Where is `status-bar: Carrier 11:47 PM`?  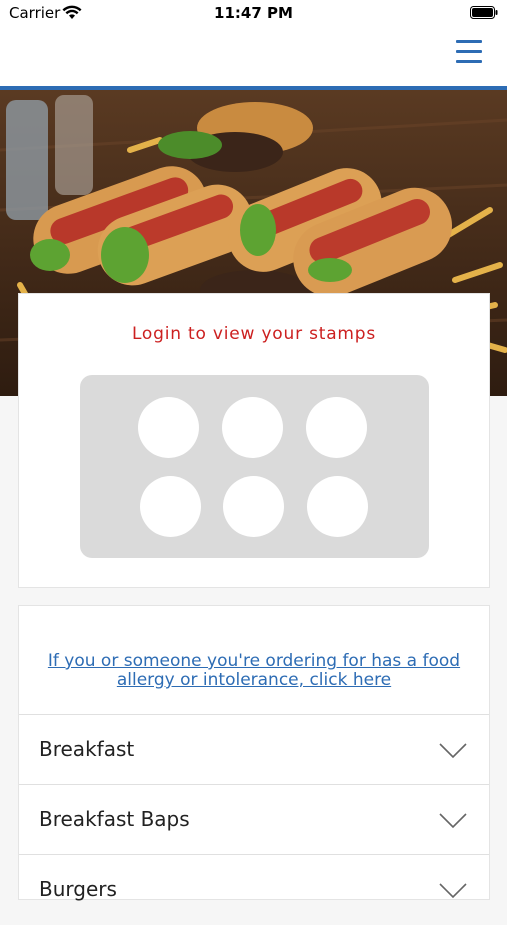
status-bar: Carrier 11:47 PM is located at coordinates (253, 15).